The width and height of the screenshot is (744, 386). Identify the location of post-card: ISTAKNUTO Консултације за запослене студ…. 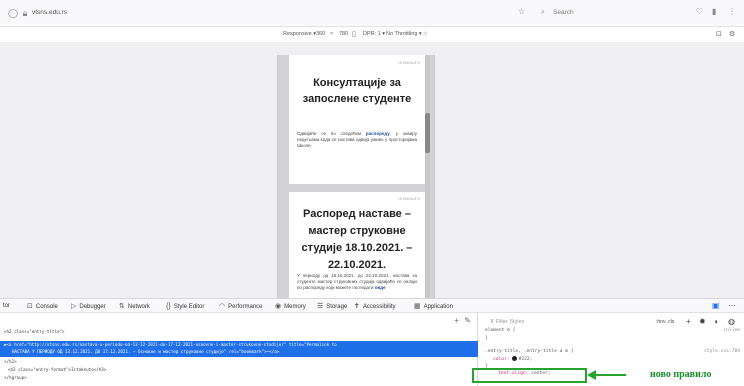
(357, 119).